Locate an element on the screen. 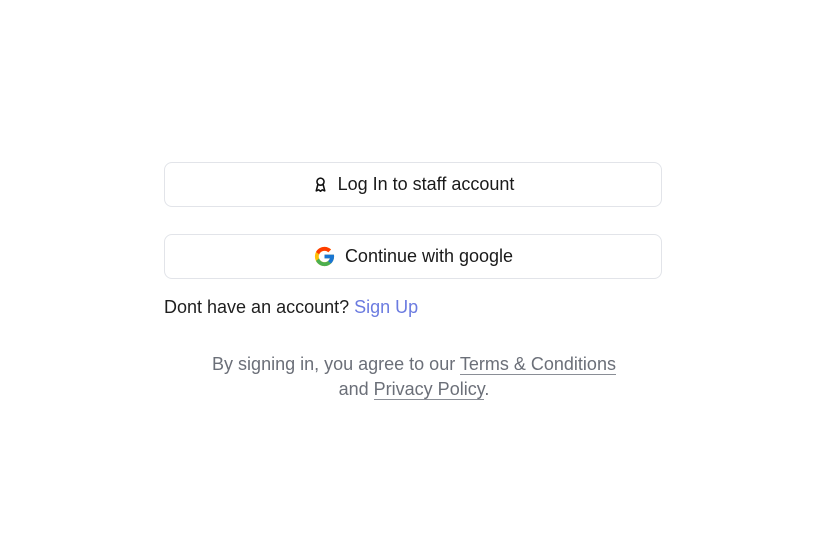 The height and width of the screenshot is (537, 813). staff-login-button: Log In to staff account is located at coordinates (413, 184).